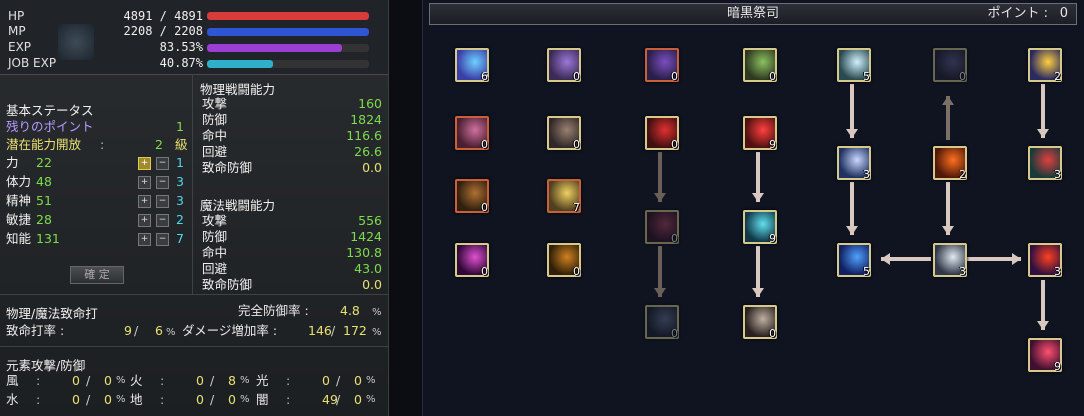 The image size is (1084, 416). What do you see at coordinates (136, 330) in the screenshot?
I see `crit-rate-slash: /` at bounding box center [136, 330].